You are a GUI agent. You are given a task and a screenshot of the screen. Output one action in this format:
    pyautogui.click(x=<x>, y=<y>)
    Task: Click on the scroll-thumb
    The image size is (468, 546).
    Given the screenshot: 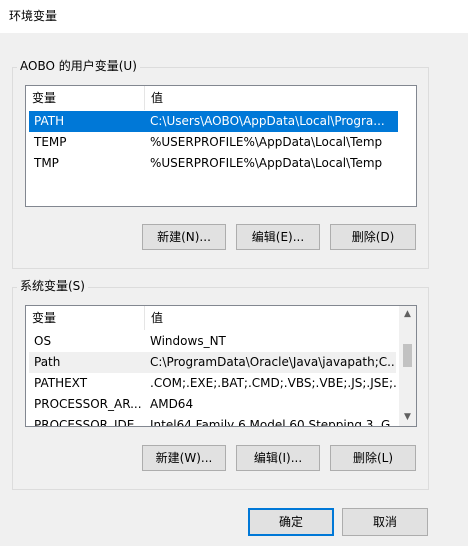 What is the action you would take?
    pyautogui.click(x=407, y=355)
    